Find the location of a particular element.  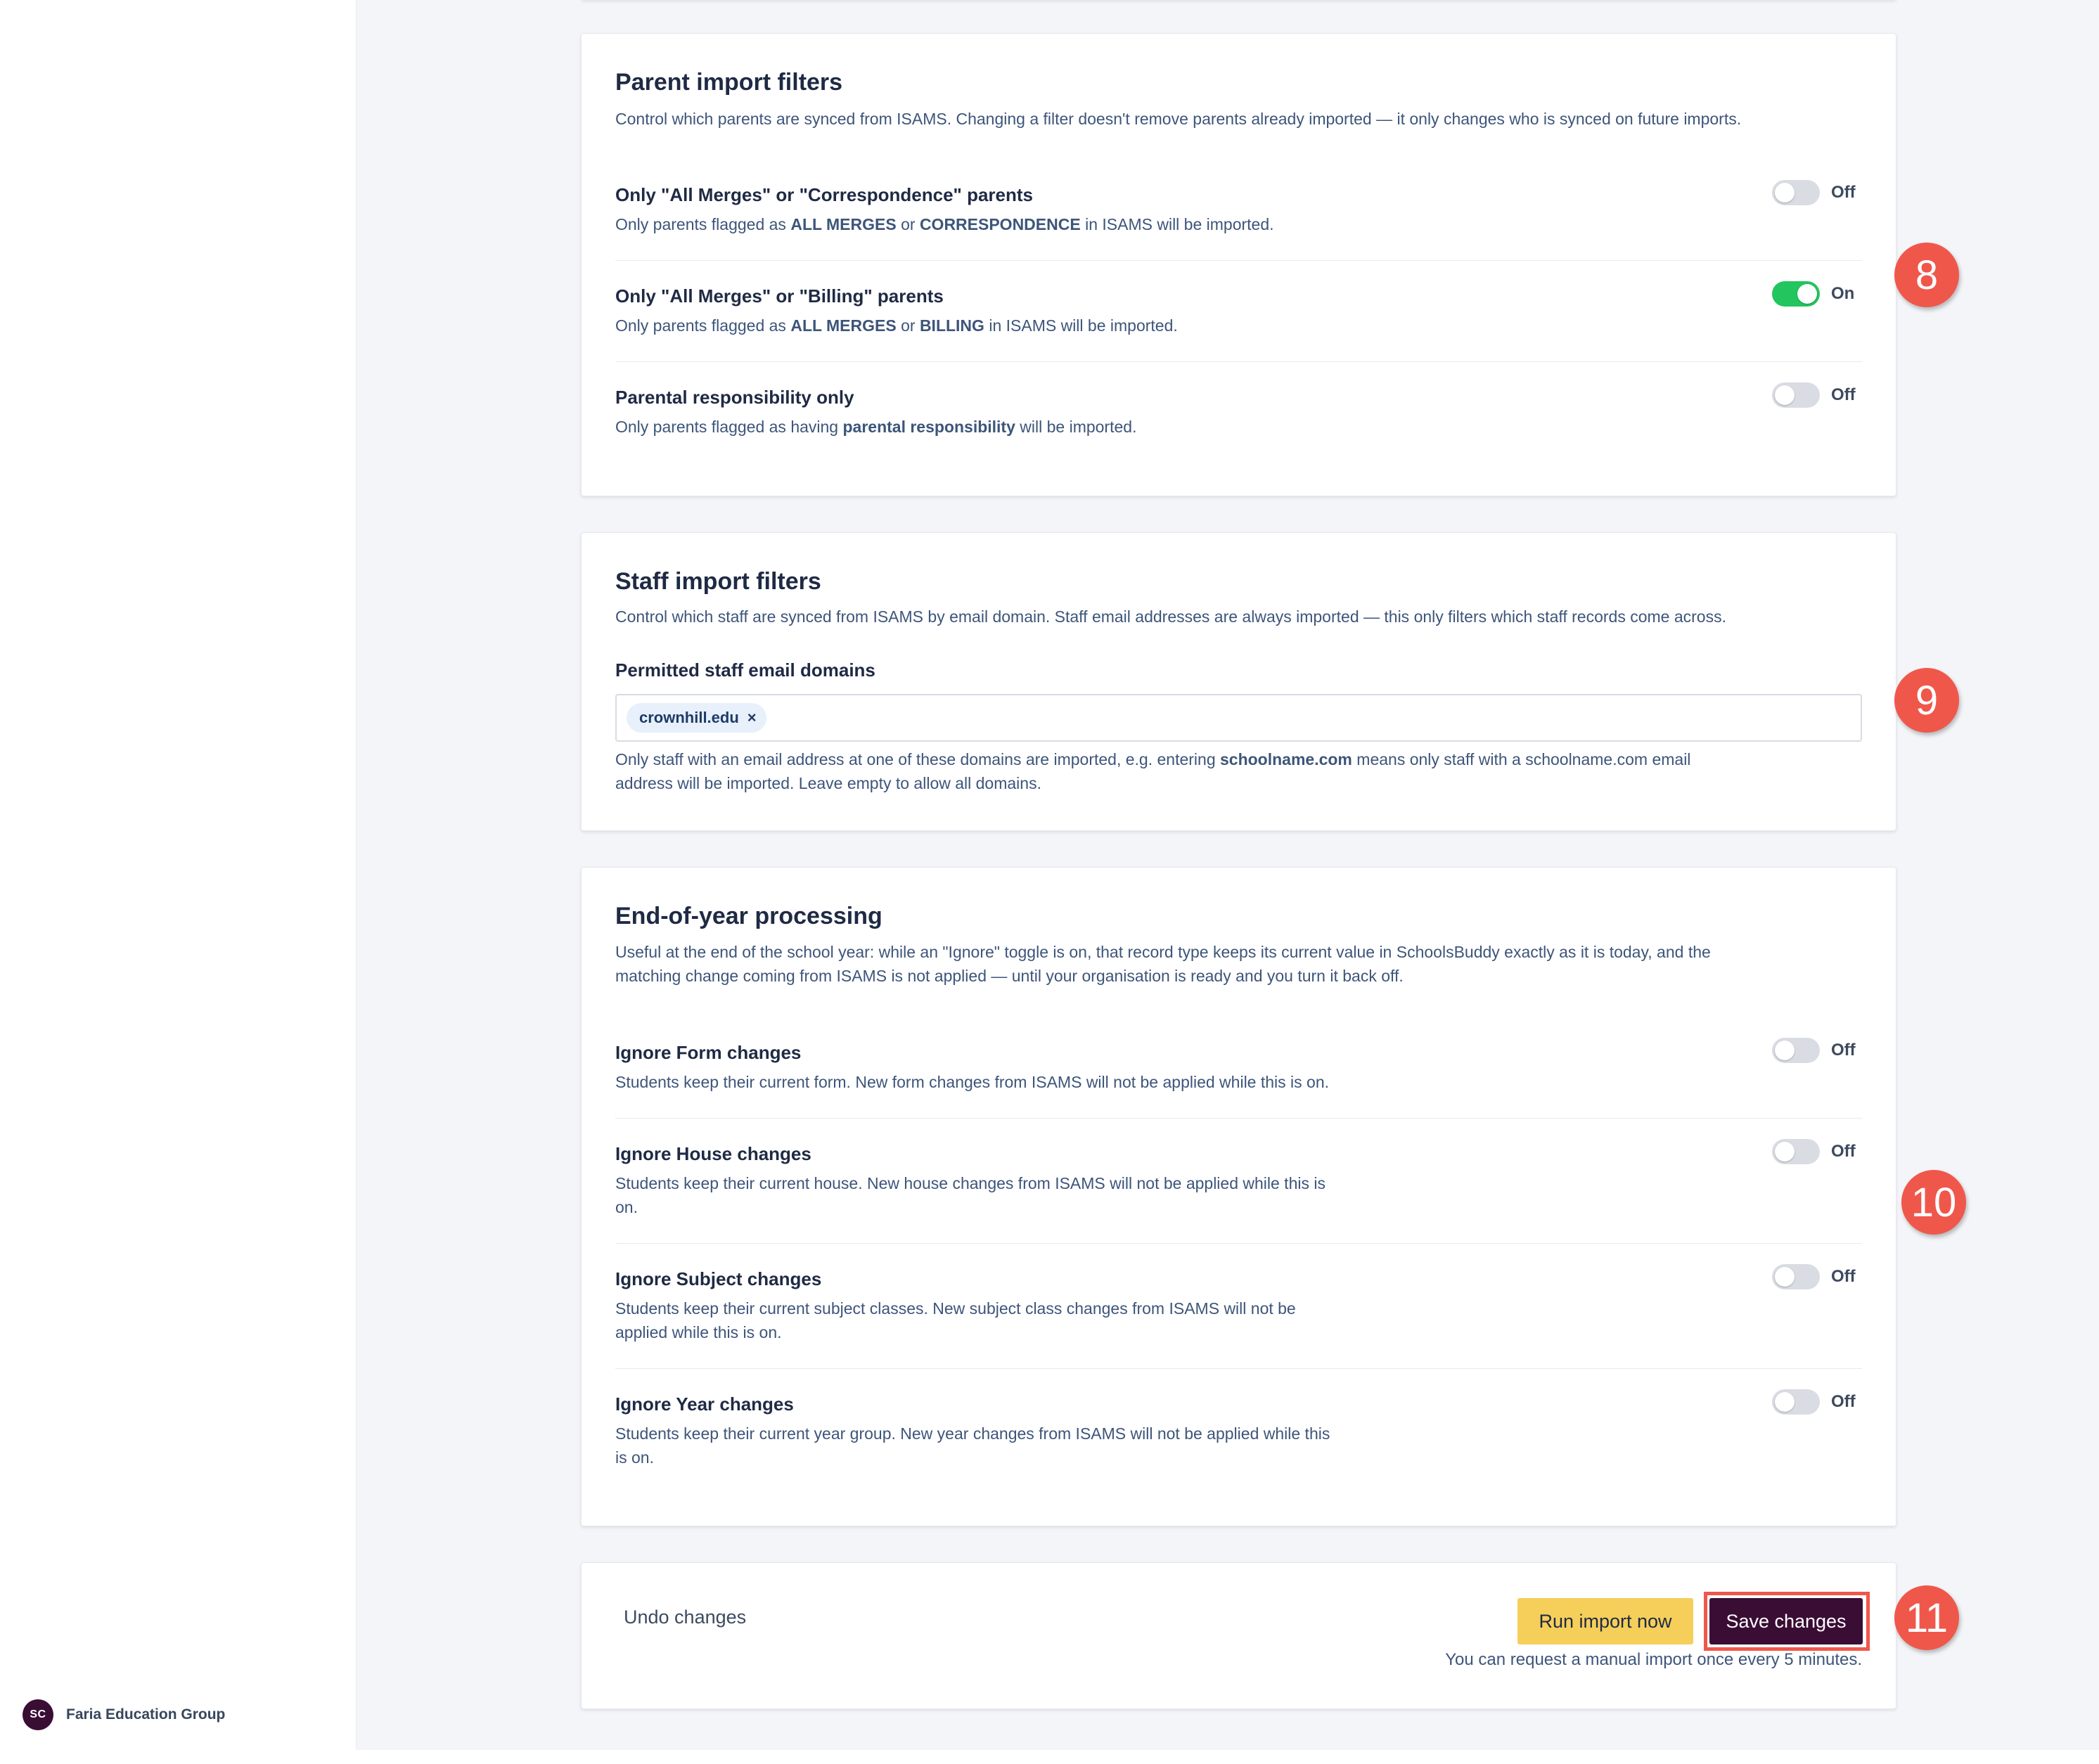

domain-tag-label: crownhill.edu is located at coordinates (689, 717).